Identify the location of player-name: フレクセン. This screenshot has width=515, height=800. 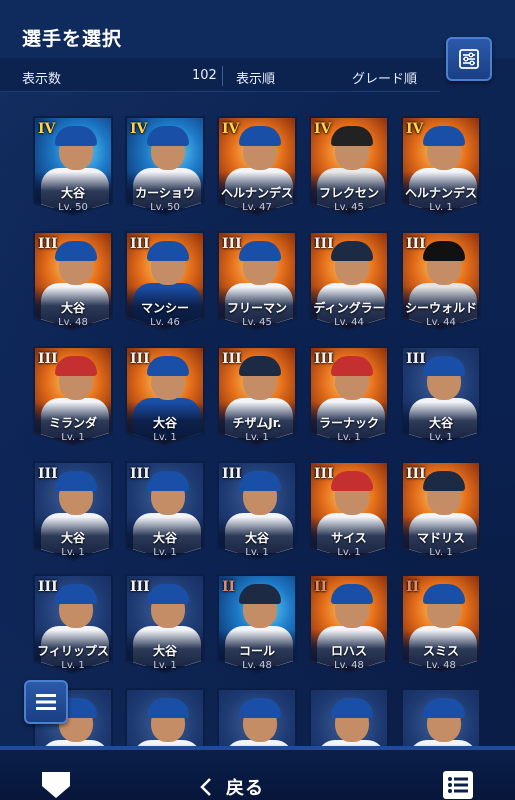
(348, 193).